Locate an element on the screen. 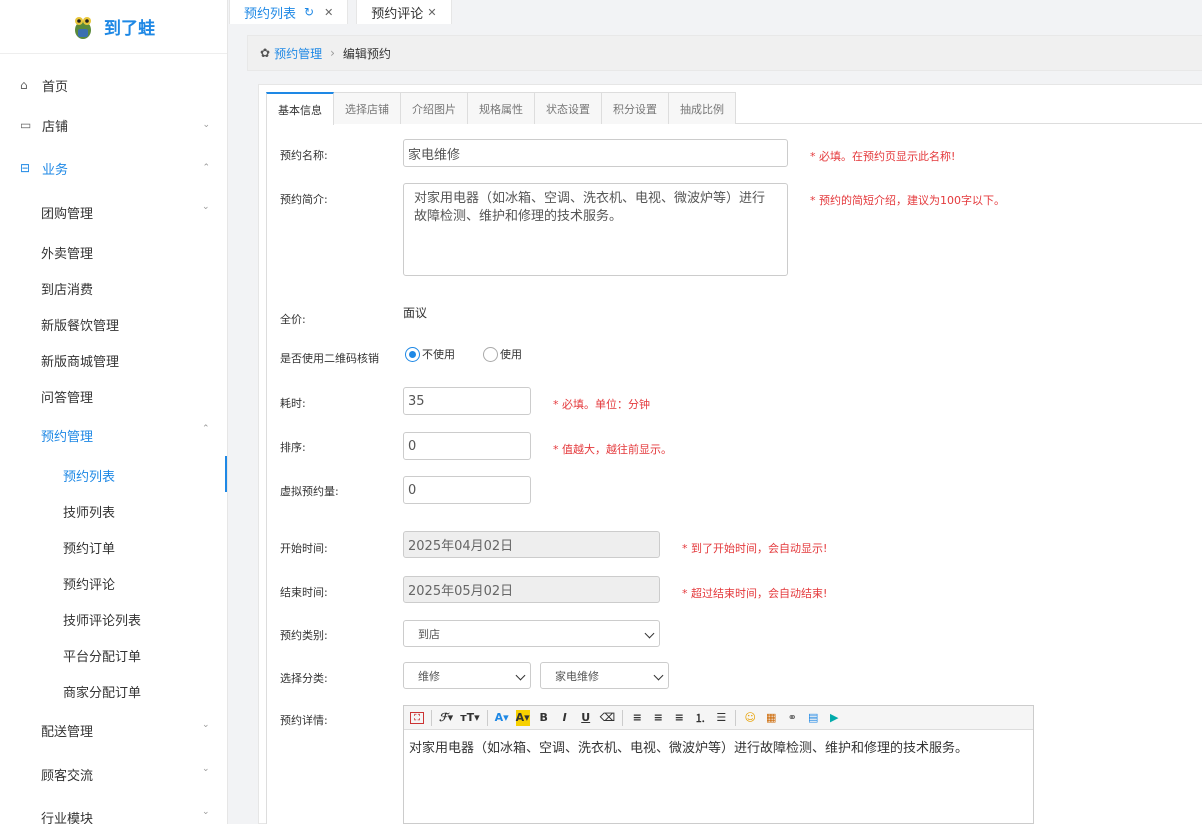  video-icon: ▶ is located at coordinates (834, 718).